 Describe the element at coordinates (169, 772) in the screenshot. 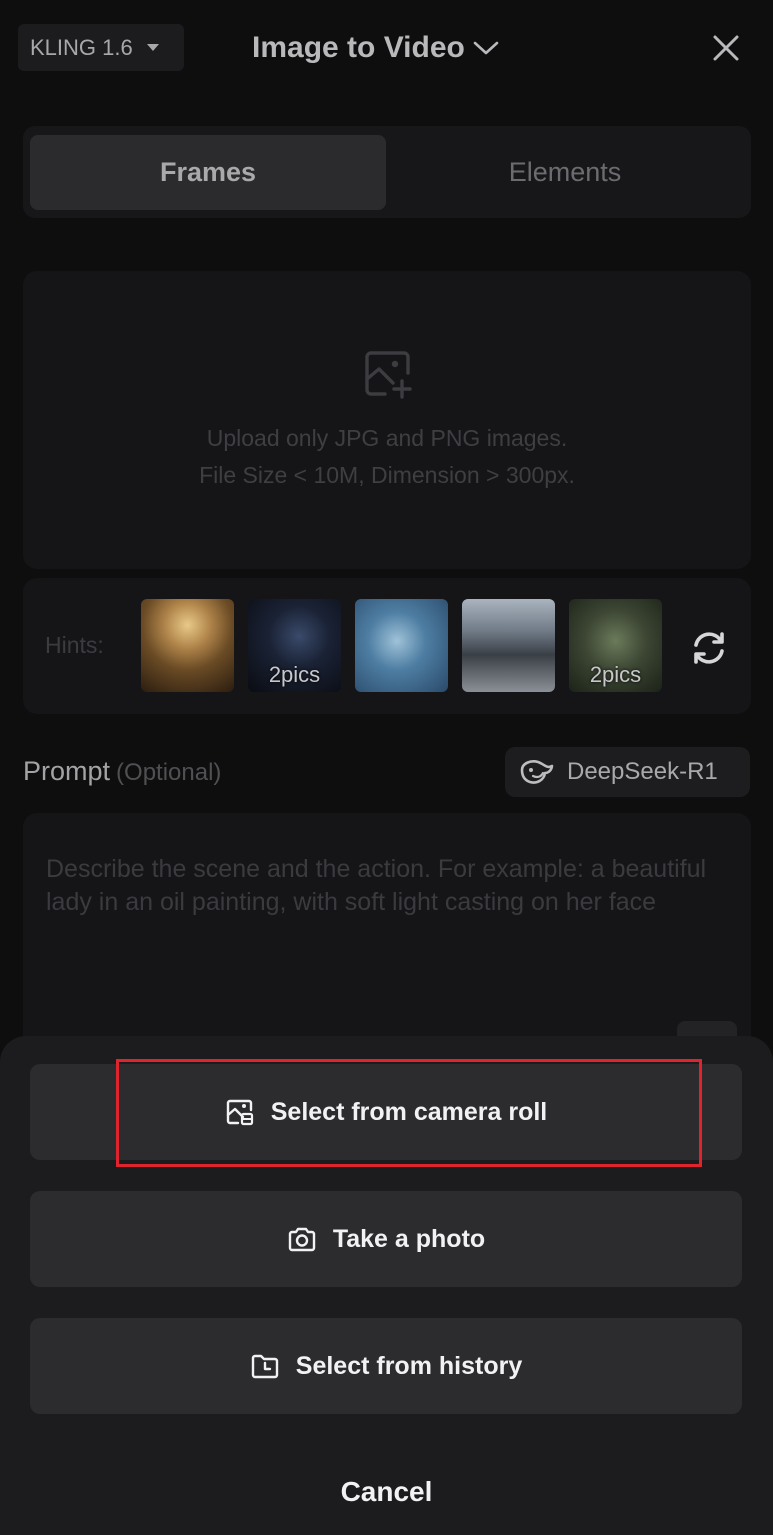

I see `prompt-optional-label: (Optional)` at that location.